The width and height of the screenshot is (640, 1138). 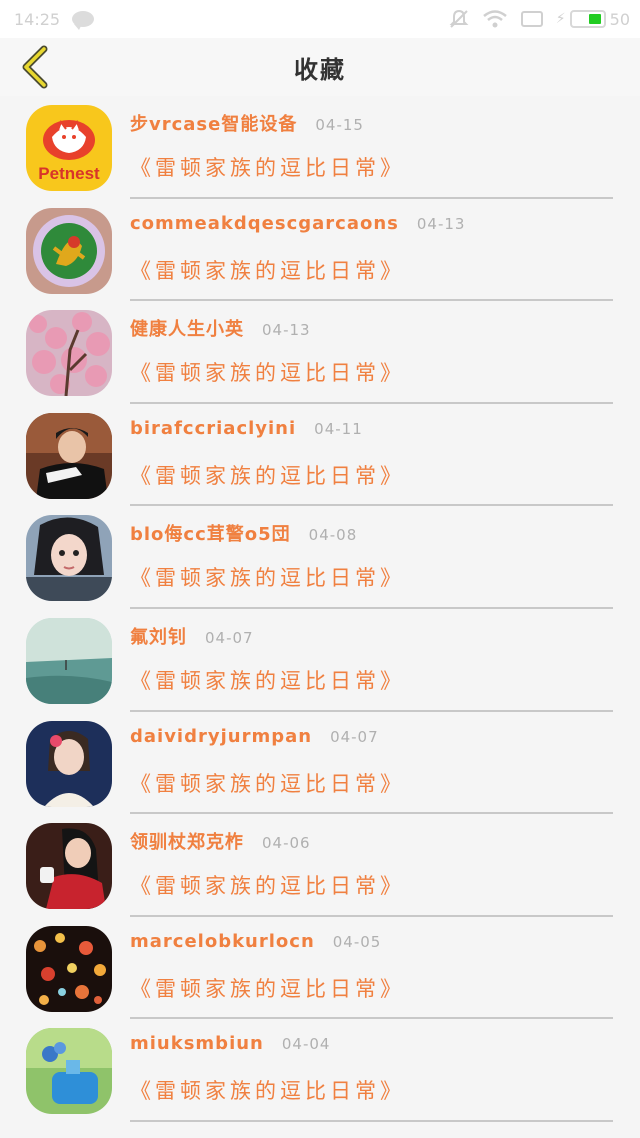 I want to click on avatar-seaside-landscape, so click(x=69, y=660).